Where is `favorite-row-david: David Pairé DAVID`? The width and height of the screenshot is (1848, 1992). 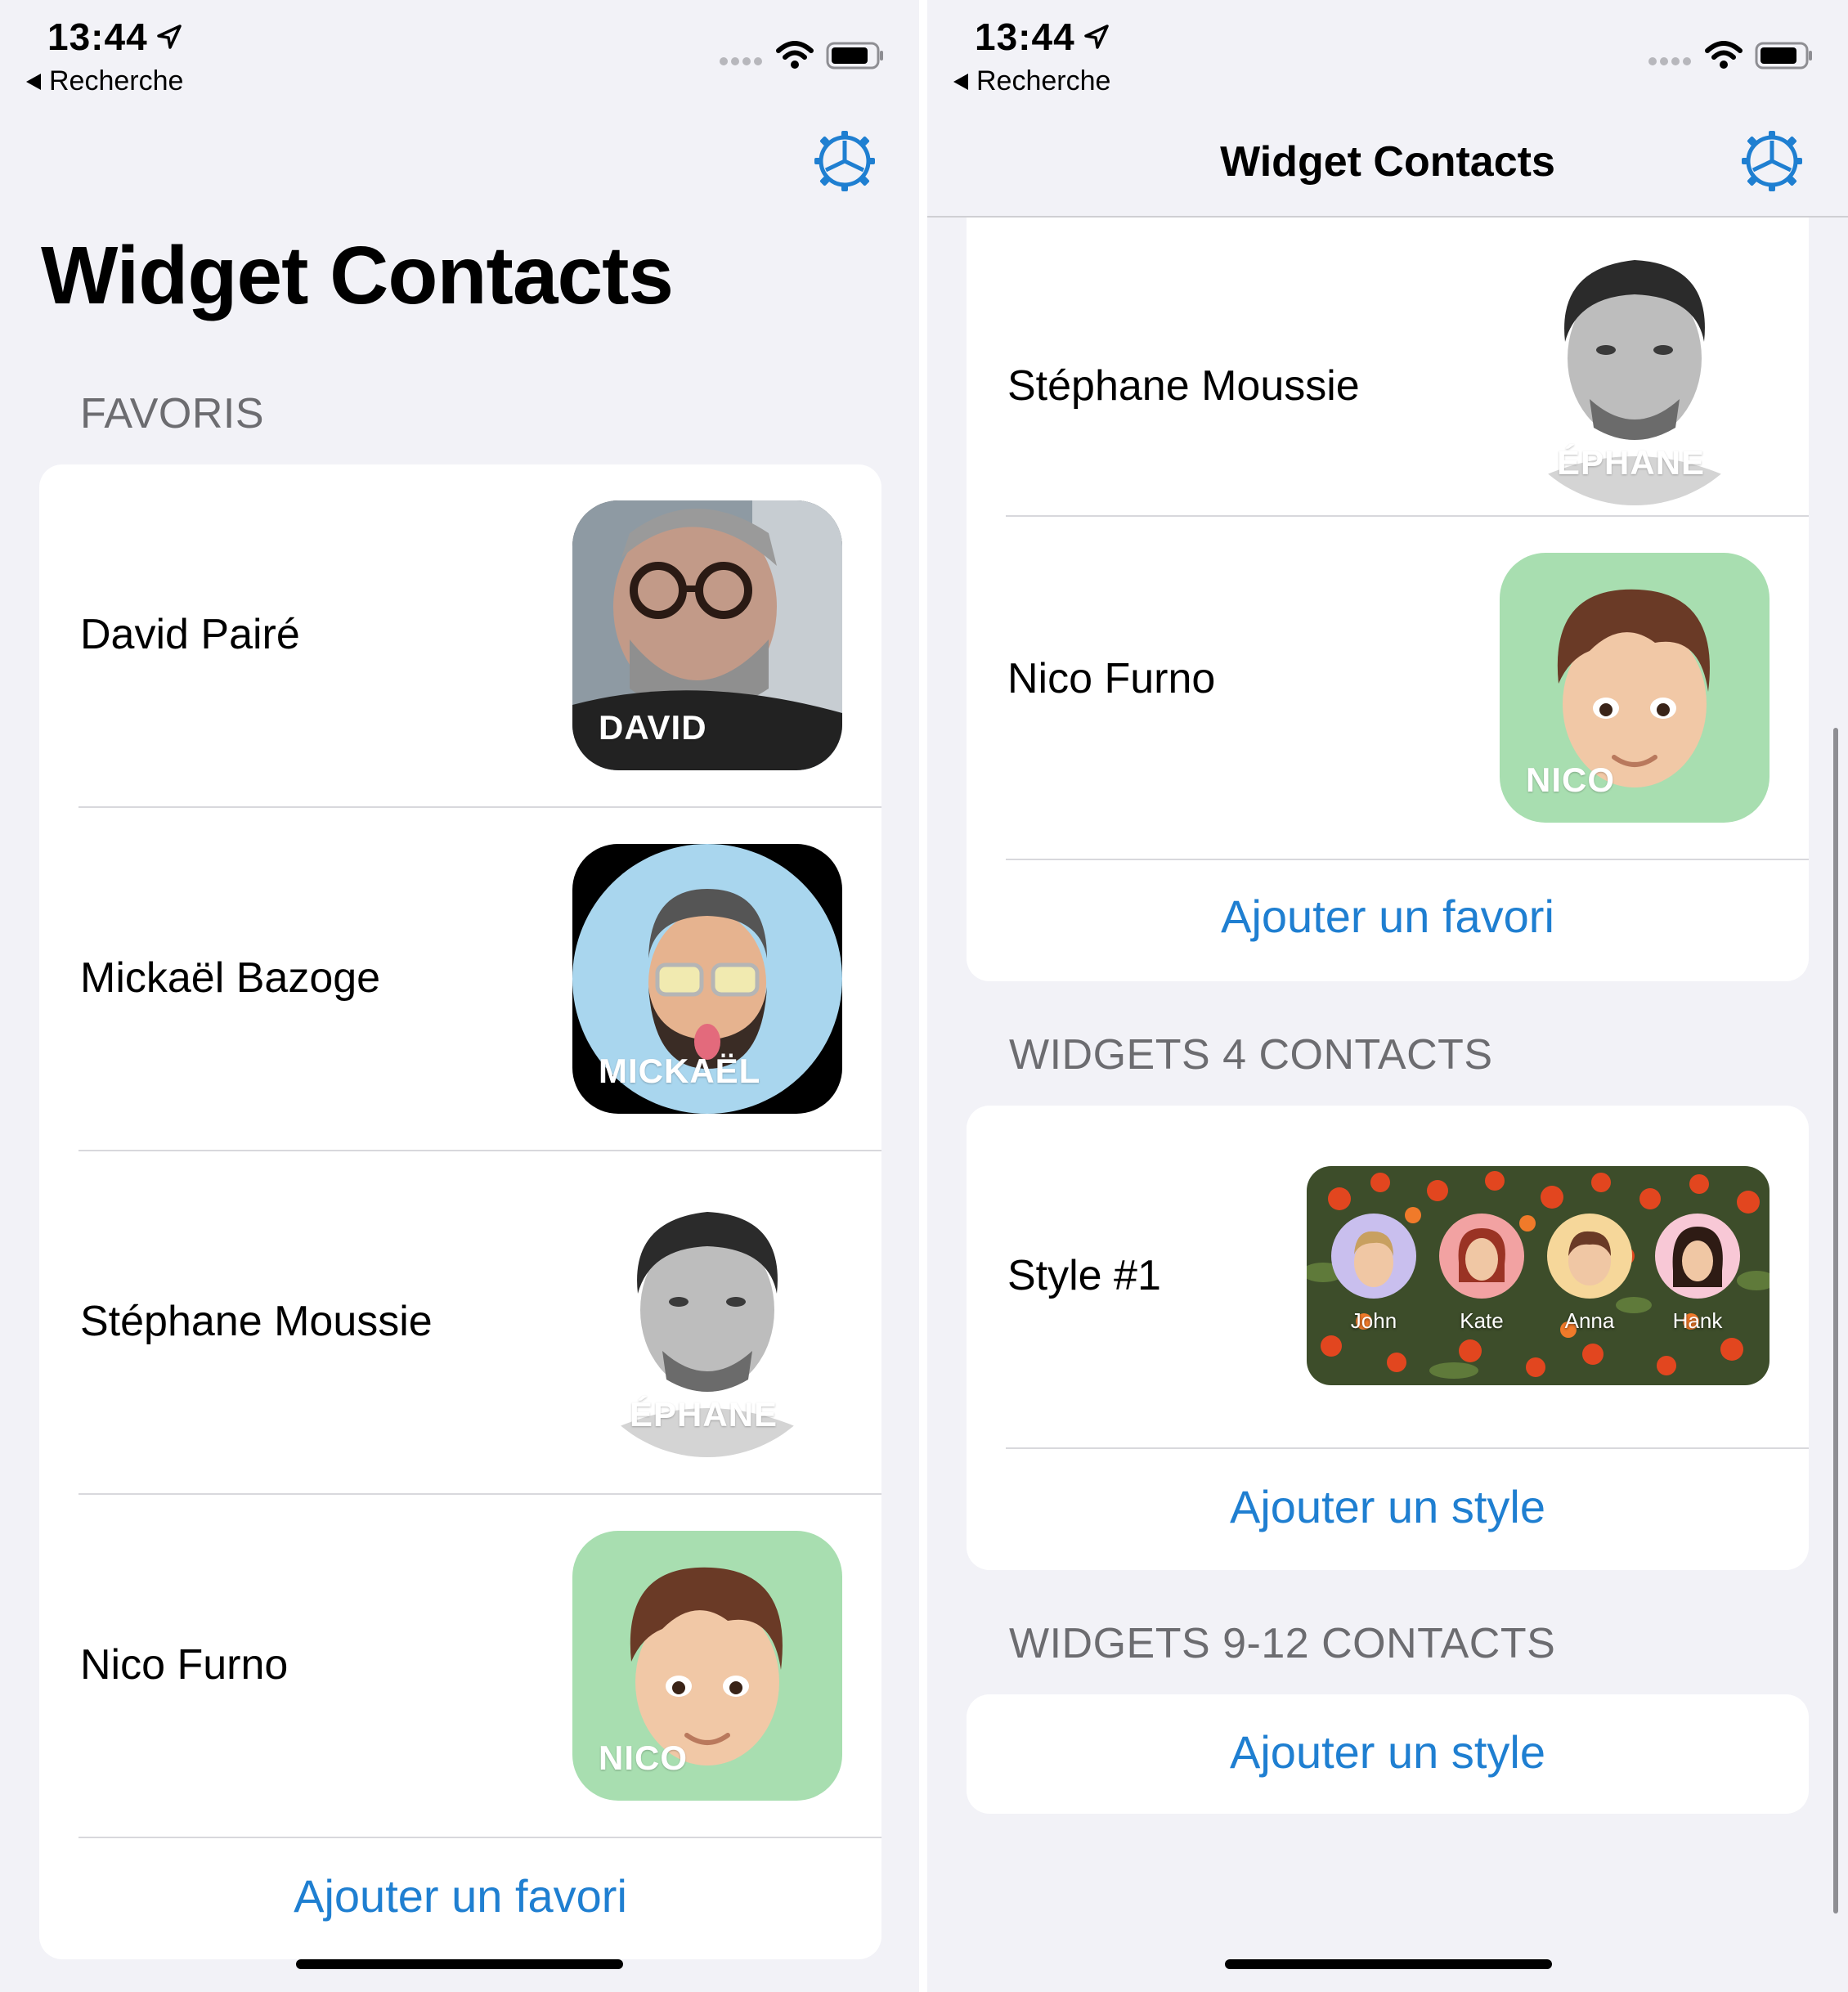 favorite-row-david: David Pairé DAVID is located at coordinates (460, 636).